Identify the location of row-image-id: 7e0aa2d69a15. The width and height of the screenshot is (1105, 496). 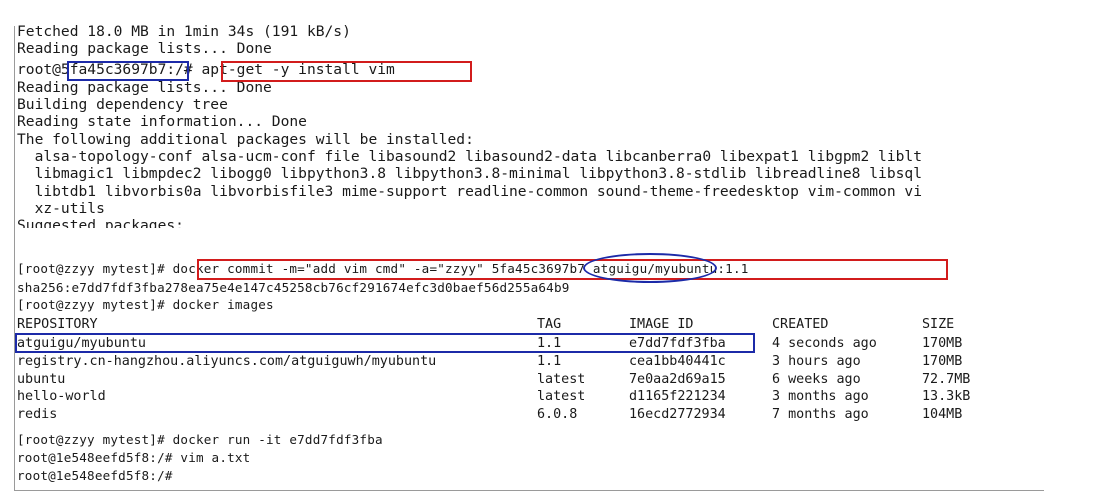
(677, 379).